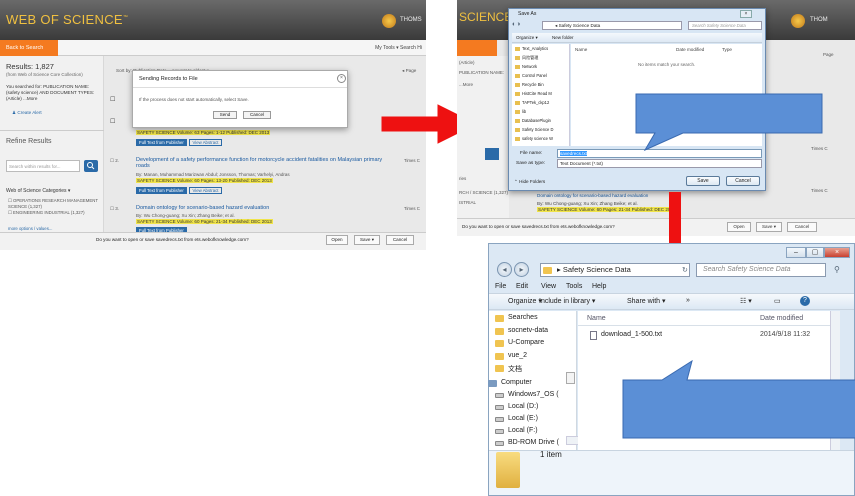 Image resolution: width=855 pixels, height=496 pixels. I want to click on menu-edit: Edit, so click(522, 286).